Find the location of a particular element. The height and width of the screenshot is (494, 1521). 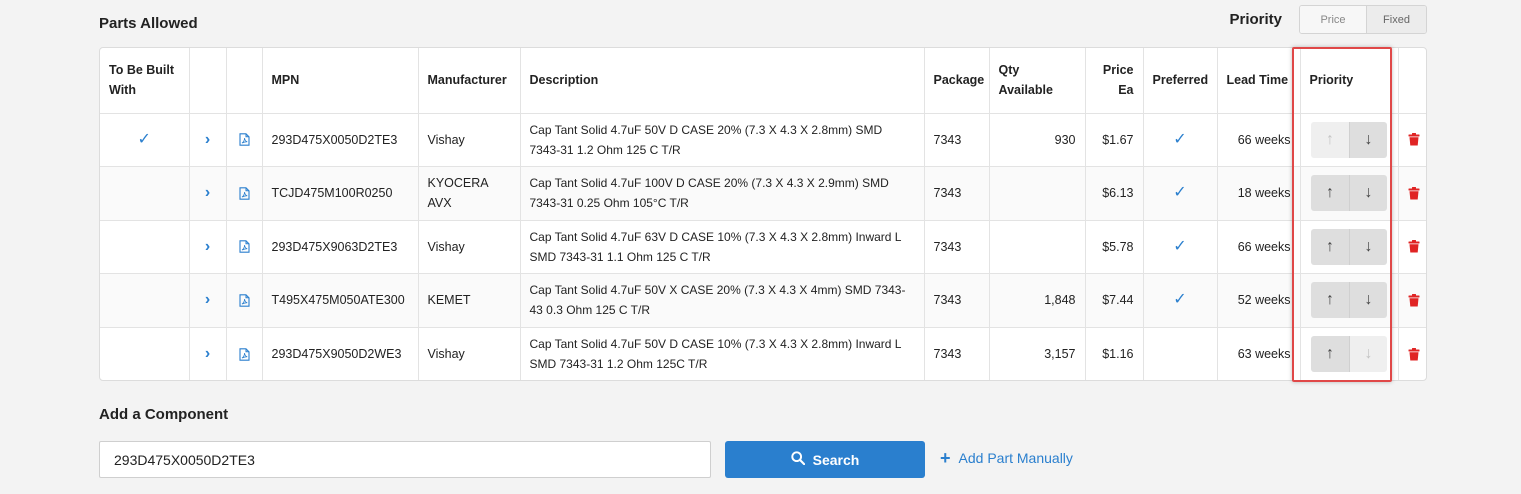

mpn-cell: TCJD475M100R0250 is located at coordinates (340, 193).